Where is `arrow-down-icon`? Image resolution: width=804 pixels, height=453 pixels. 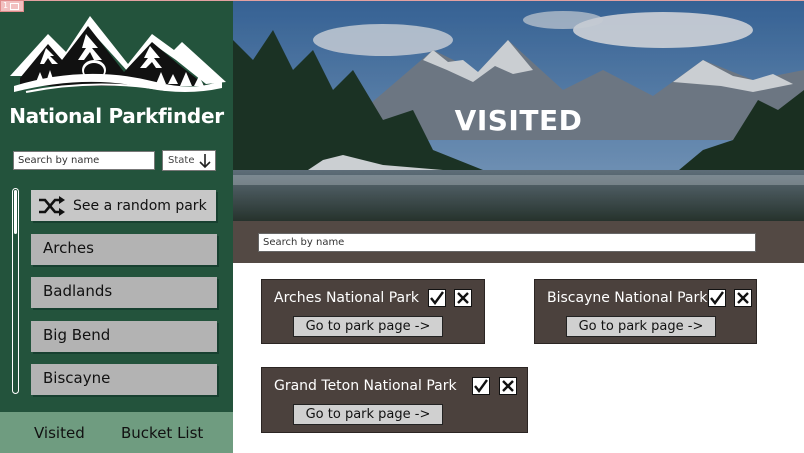
arrow-down-icon is located at coordinates (205, 161).